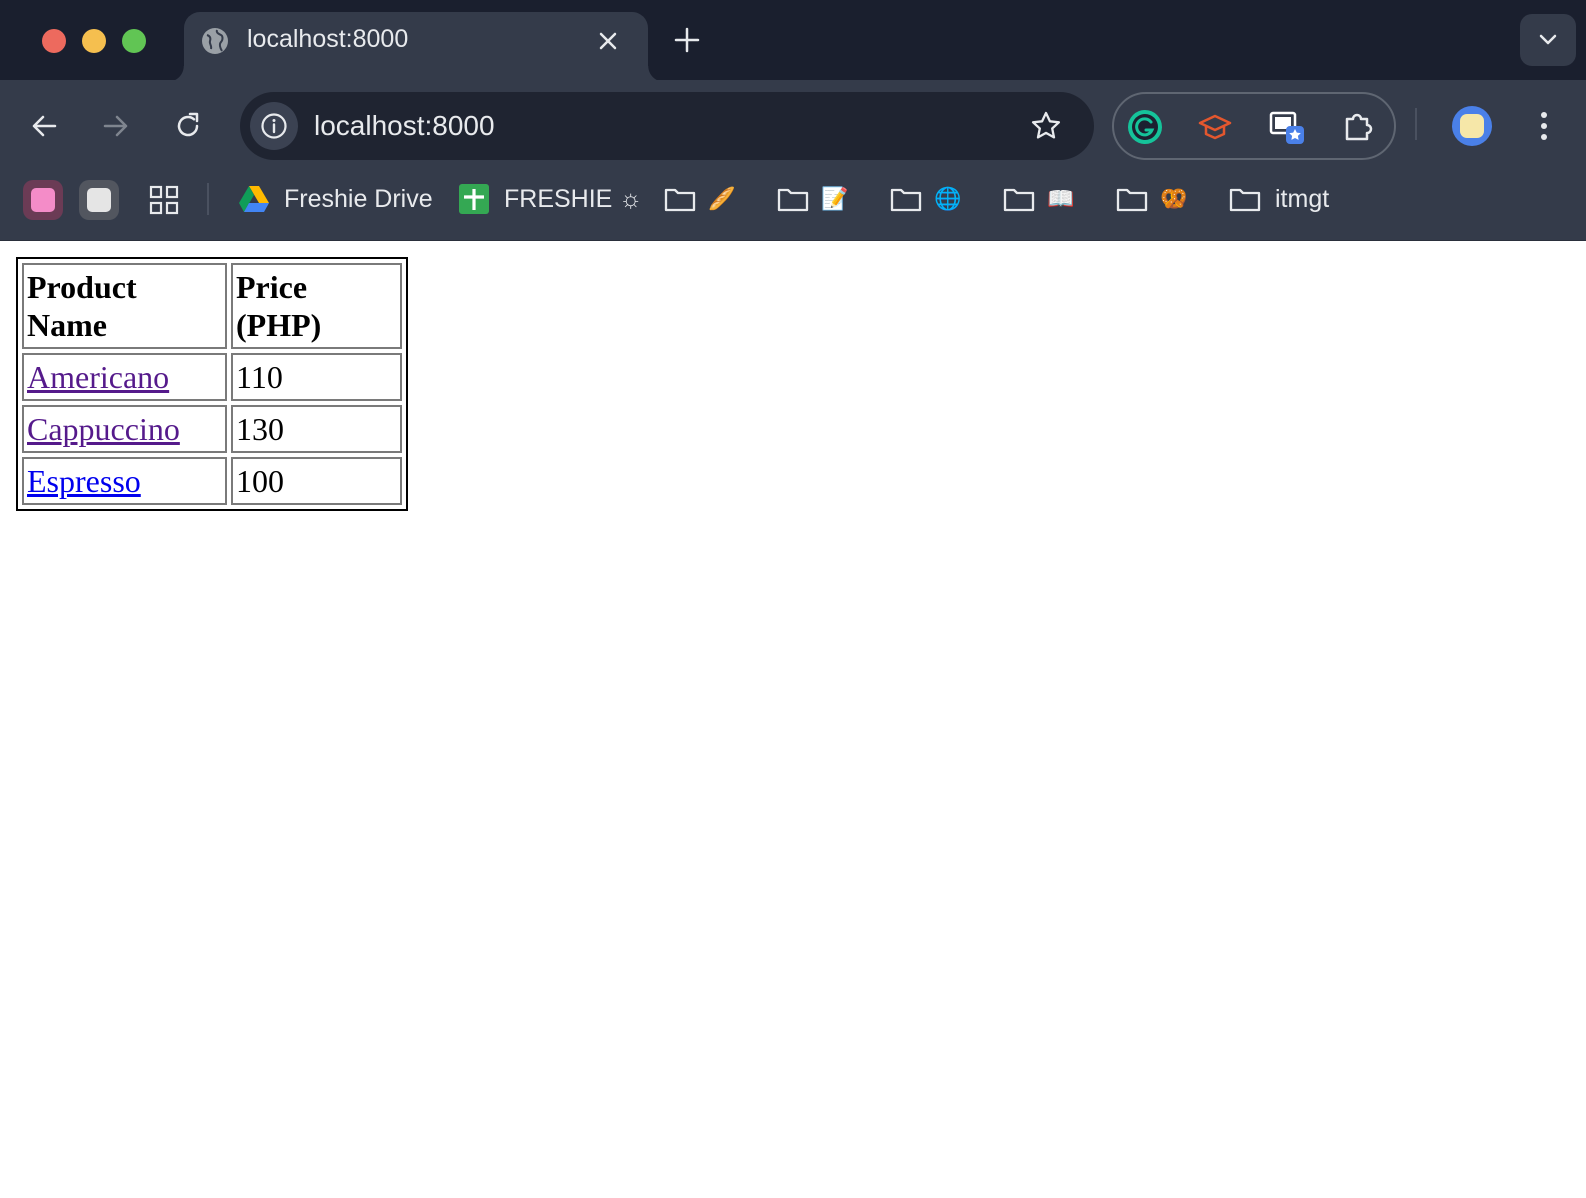 The width and height of the screenshot is (1586, 1198). I want to click on product-name-cell: Americano, so click(124, 377).